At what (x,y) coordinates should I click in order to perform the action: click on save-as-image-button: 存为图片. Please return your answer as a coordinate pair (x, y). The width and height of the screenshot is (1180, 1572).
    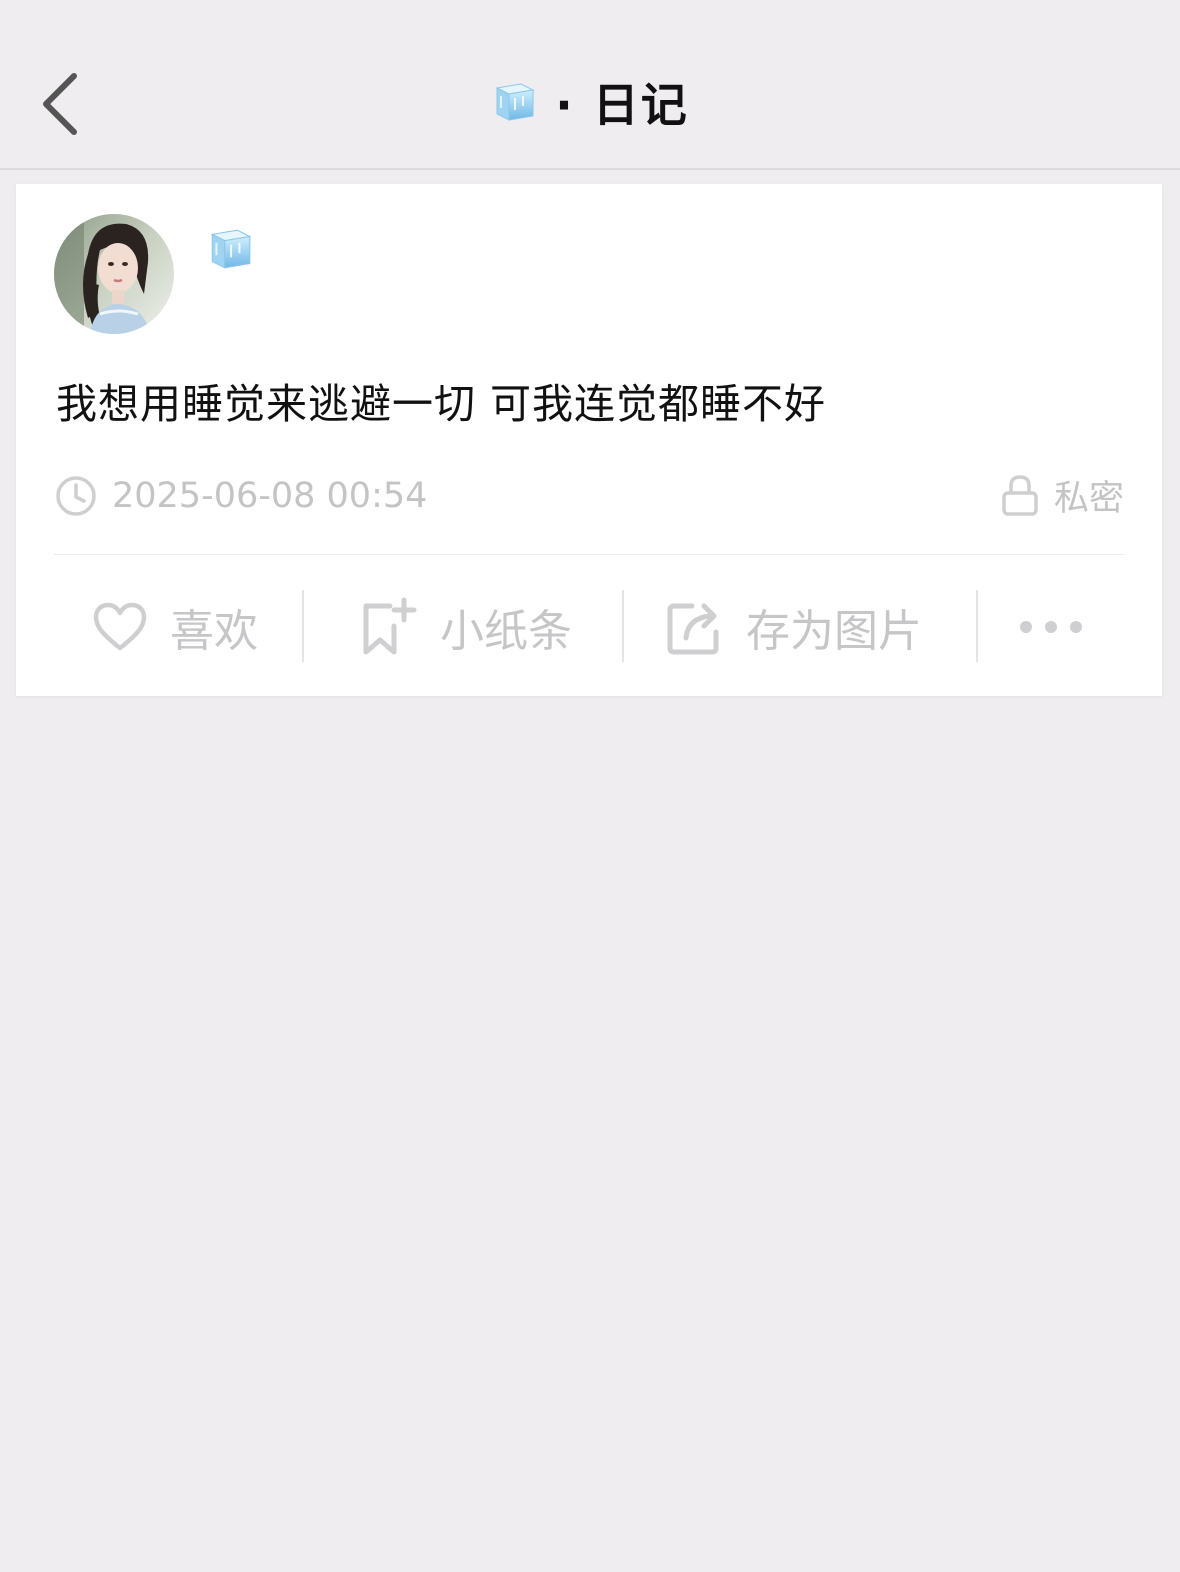
    Looking at the image, I should click on (794, 627).